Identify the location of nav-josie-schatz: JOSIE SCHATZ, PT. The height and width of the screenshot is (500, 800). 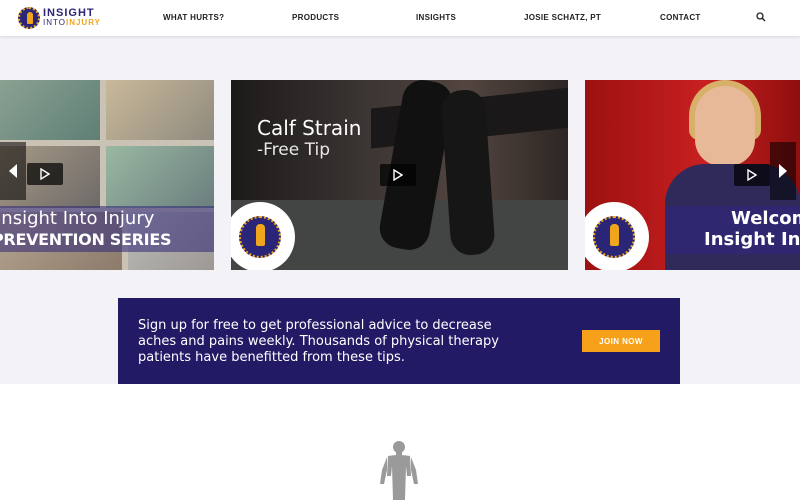
(562, 17).